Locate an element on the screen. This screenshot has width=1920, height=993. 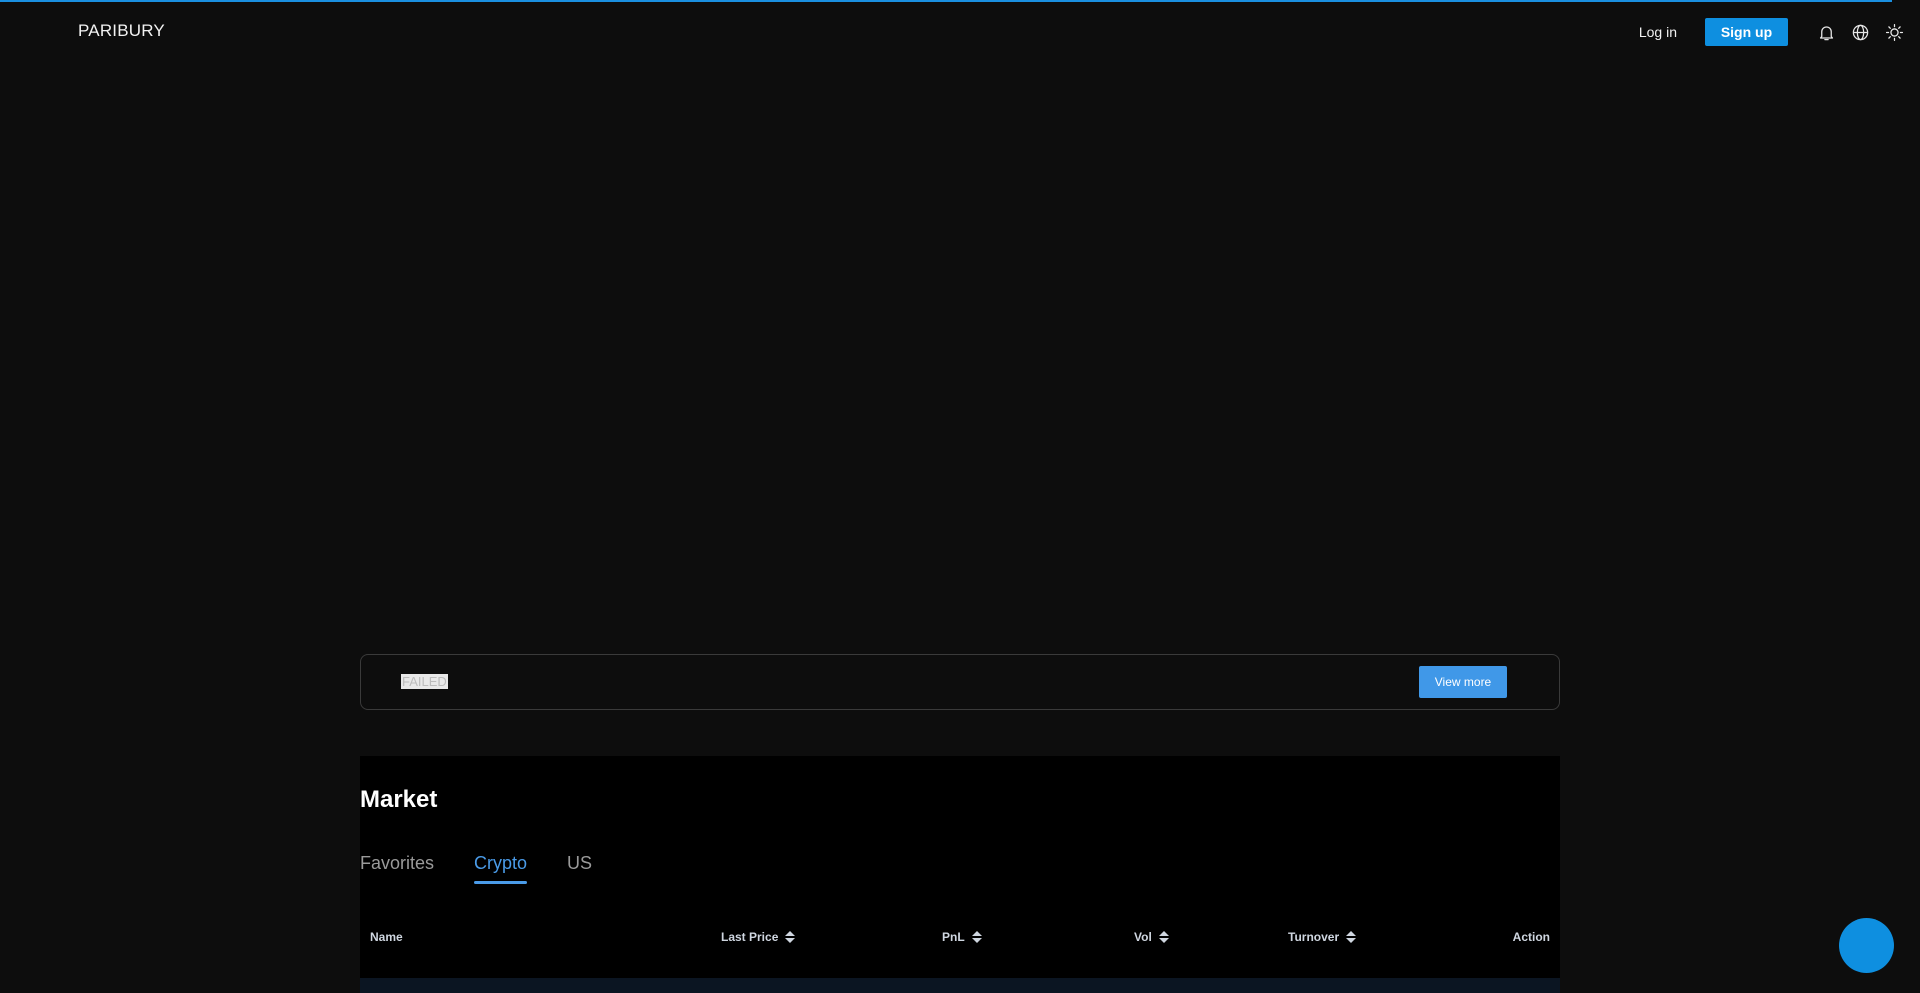
column-name: Name is located at coordinates (386, 937).